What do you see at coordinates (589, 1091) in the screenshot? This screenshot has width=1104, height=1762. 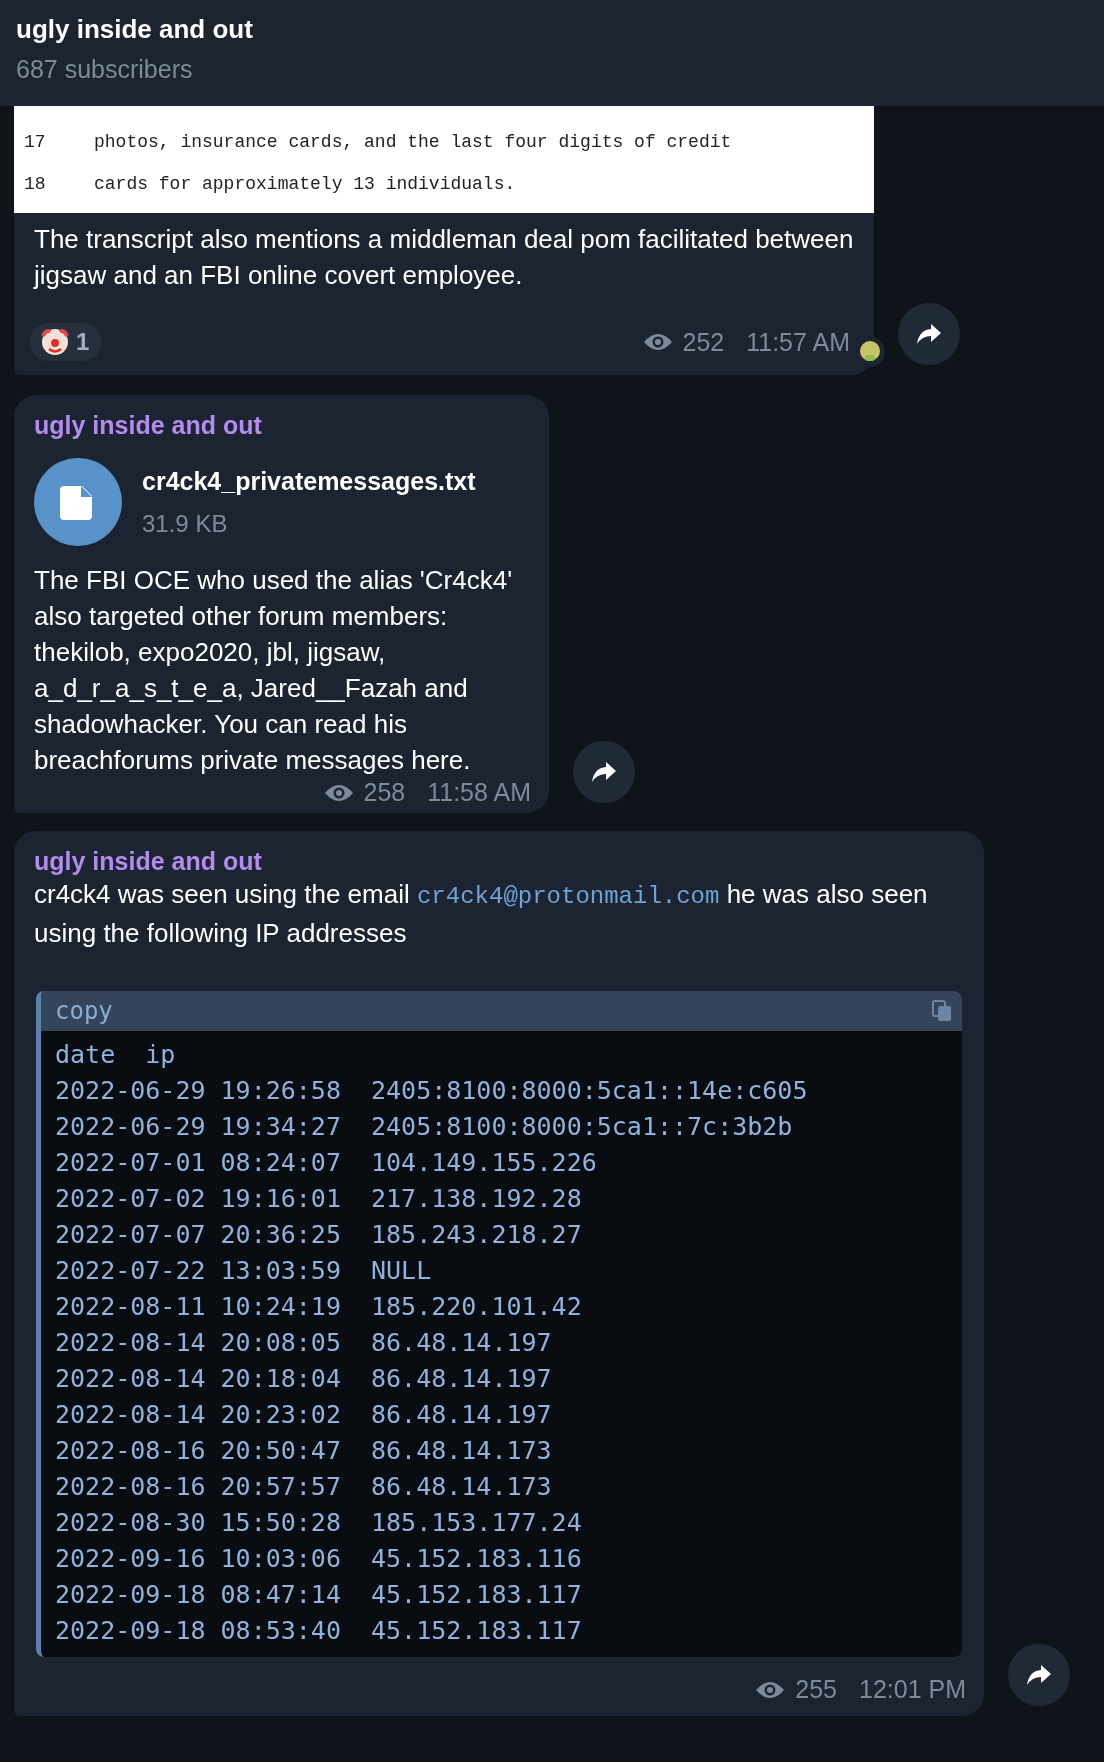 I see `code-ip: 2405:8100:8000:5ca1::14e:c605` at bounding box center [589, 1091].